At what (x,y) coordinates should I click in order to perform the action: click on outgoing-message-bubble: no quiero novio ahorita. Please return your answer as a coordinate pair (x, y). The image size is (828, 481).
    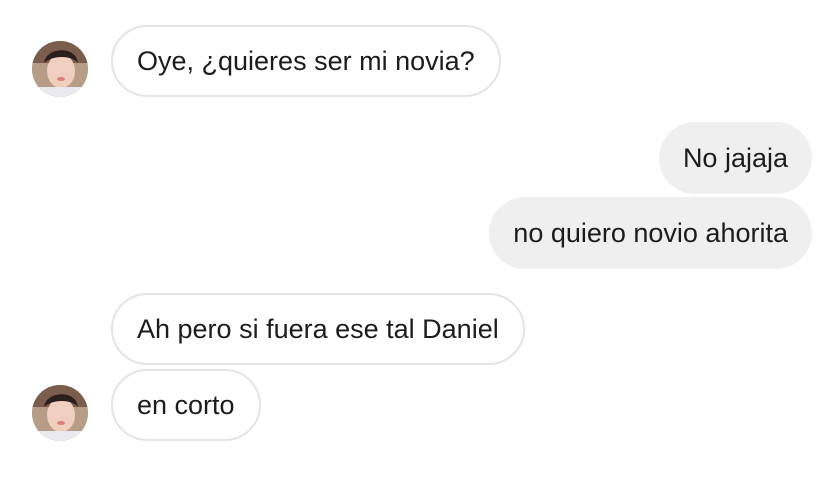
    Looking at the image, I should click on (650, 233).